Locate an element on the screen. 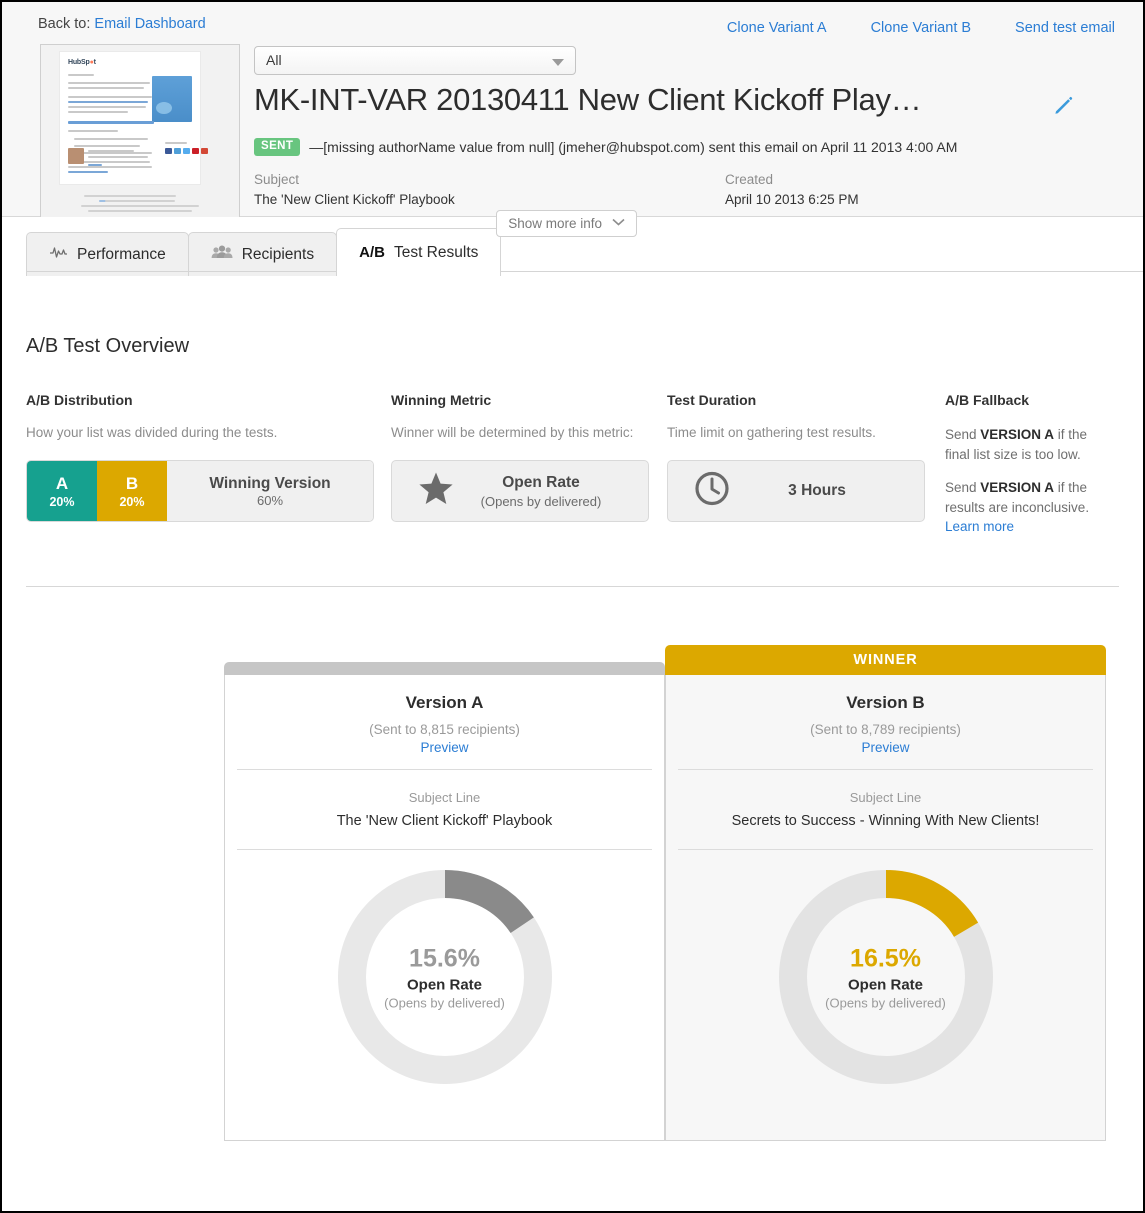  tab-recipients: Recipients is located at coordinates (262, 254).